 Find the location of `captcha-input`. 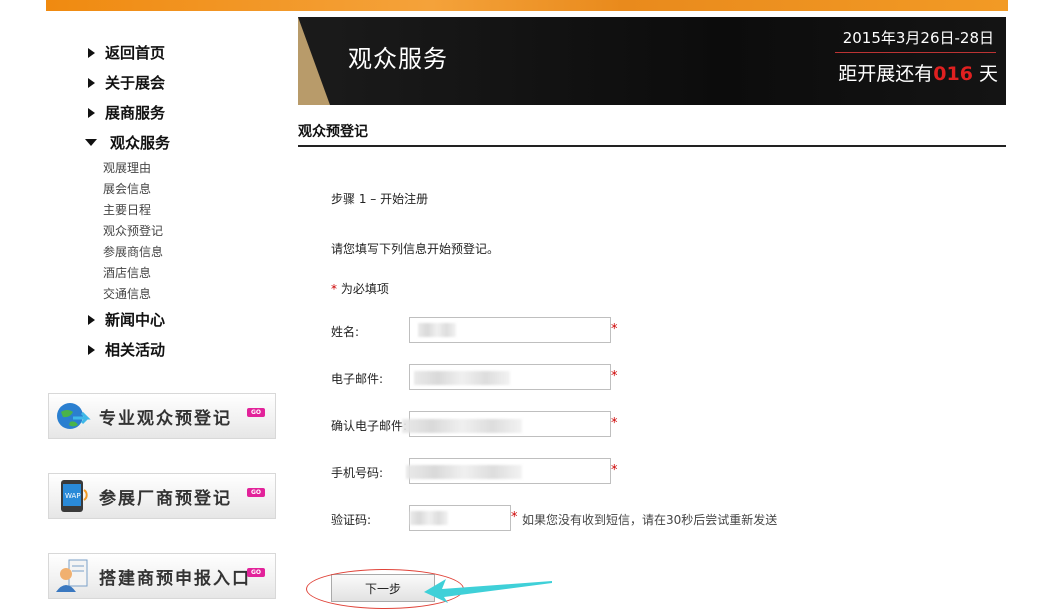

captcha-input is located at coordinates (460, 518).